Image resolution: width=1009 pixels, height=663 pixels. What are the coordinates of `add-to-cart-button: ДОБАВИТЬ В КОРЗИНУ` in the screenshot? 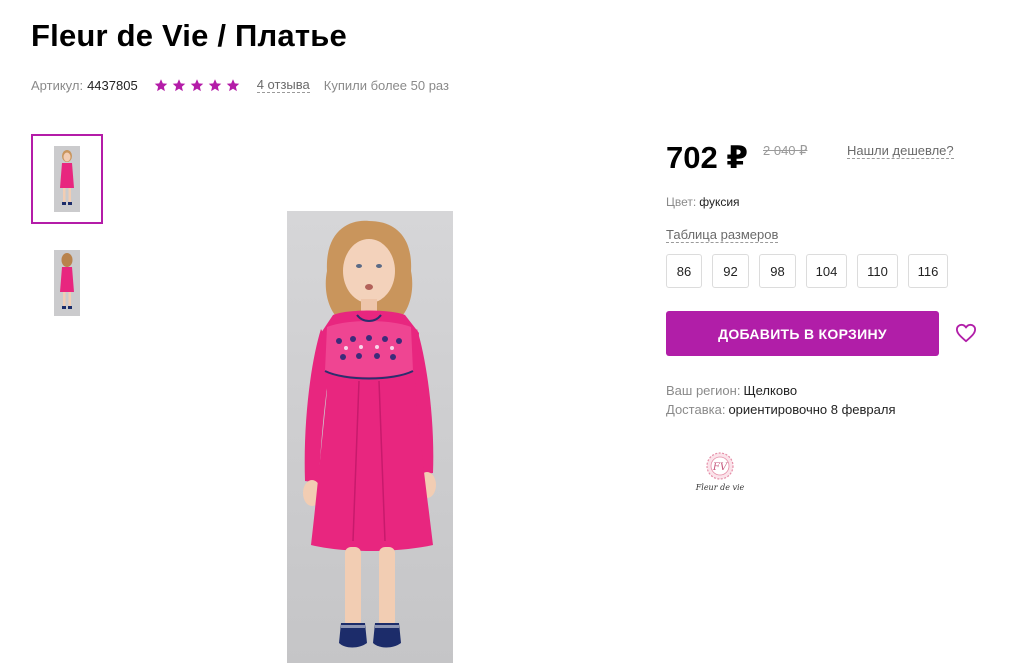 It's located at (802, 333).